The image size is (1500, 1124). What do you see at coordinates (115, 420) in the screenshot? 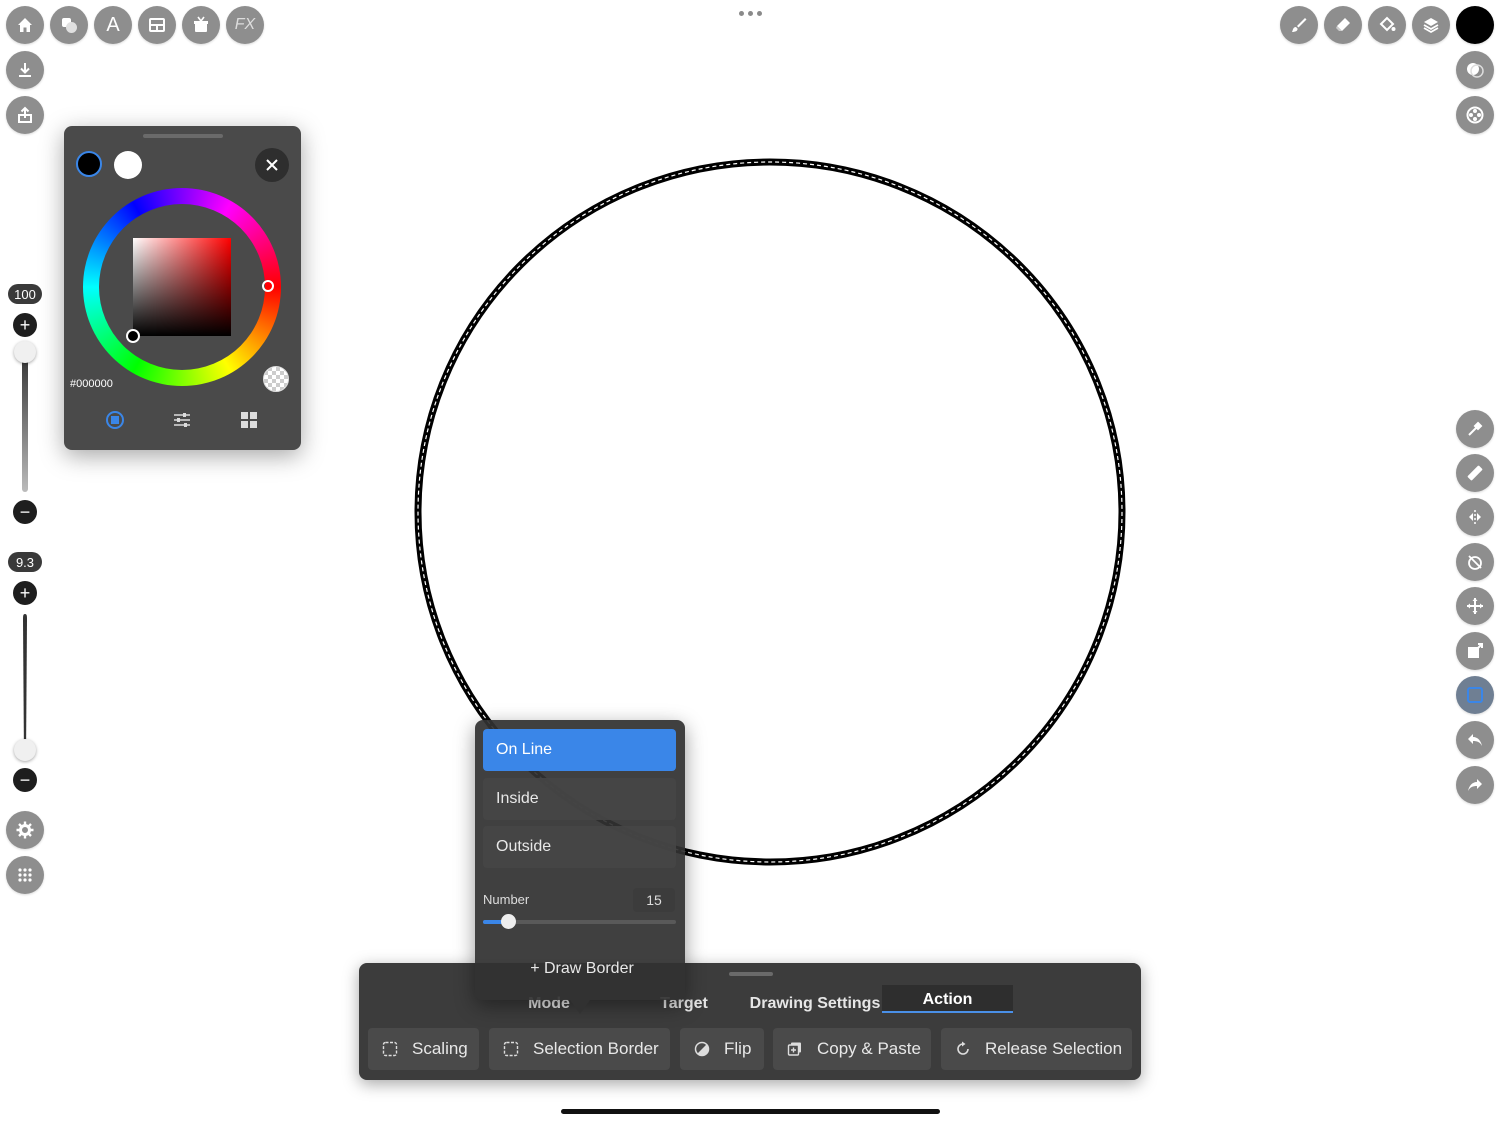
I see `wheel-icon` at bounding box center [115, 420].